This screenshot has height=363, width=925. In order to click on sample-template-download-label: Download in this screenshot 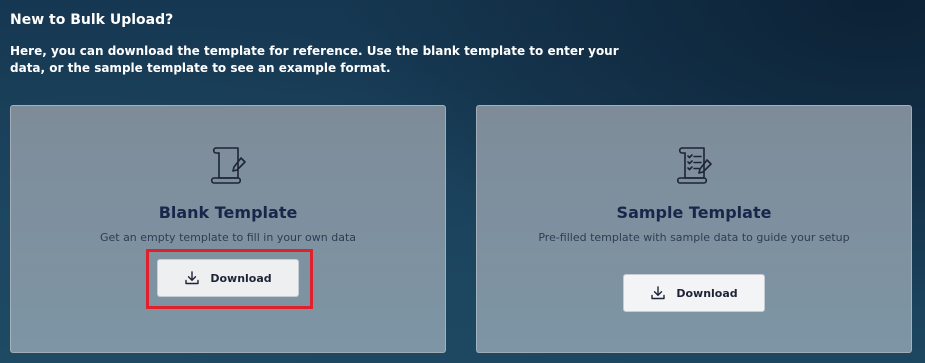, I will do `click(707, 293)`.